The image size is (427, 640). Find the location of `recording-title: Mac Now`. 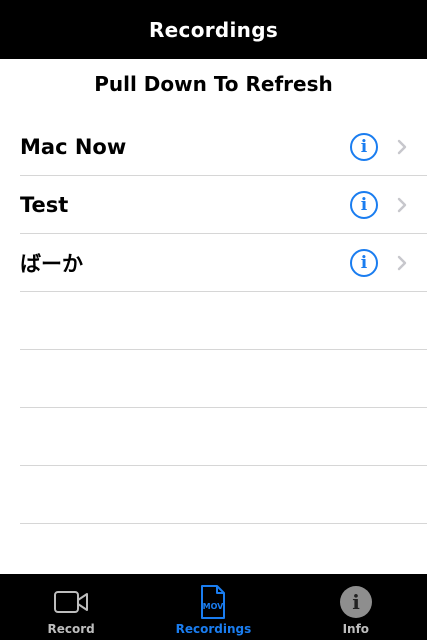

recording-title: Mac Now is located at coordinates (73, 147).